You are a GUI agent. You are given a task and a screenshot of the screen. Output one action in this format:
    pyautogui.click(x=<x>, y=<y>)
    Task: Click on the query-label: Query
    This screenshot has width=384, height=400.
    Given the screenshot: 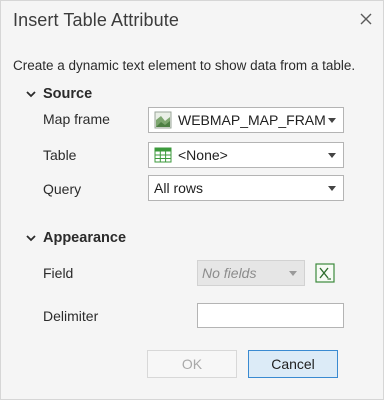 What is the action you would take?
    pyautogui.click(x=62, y=189)
    